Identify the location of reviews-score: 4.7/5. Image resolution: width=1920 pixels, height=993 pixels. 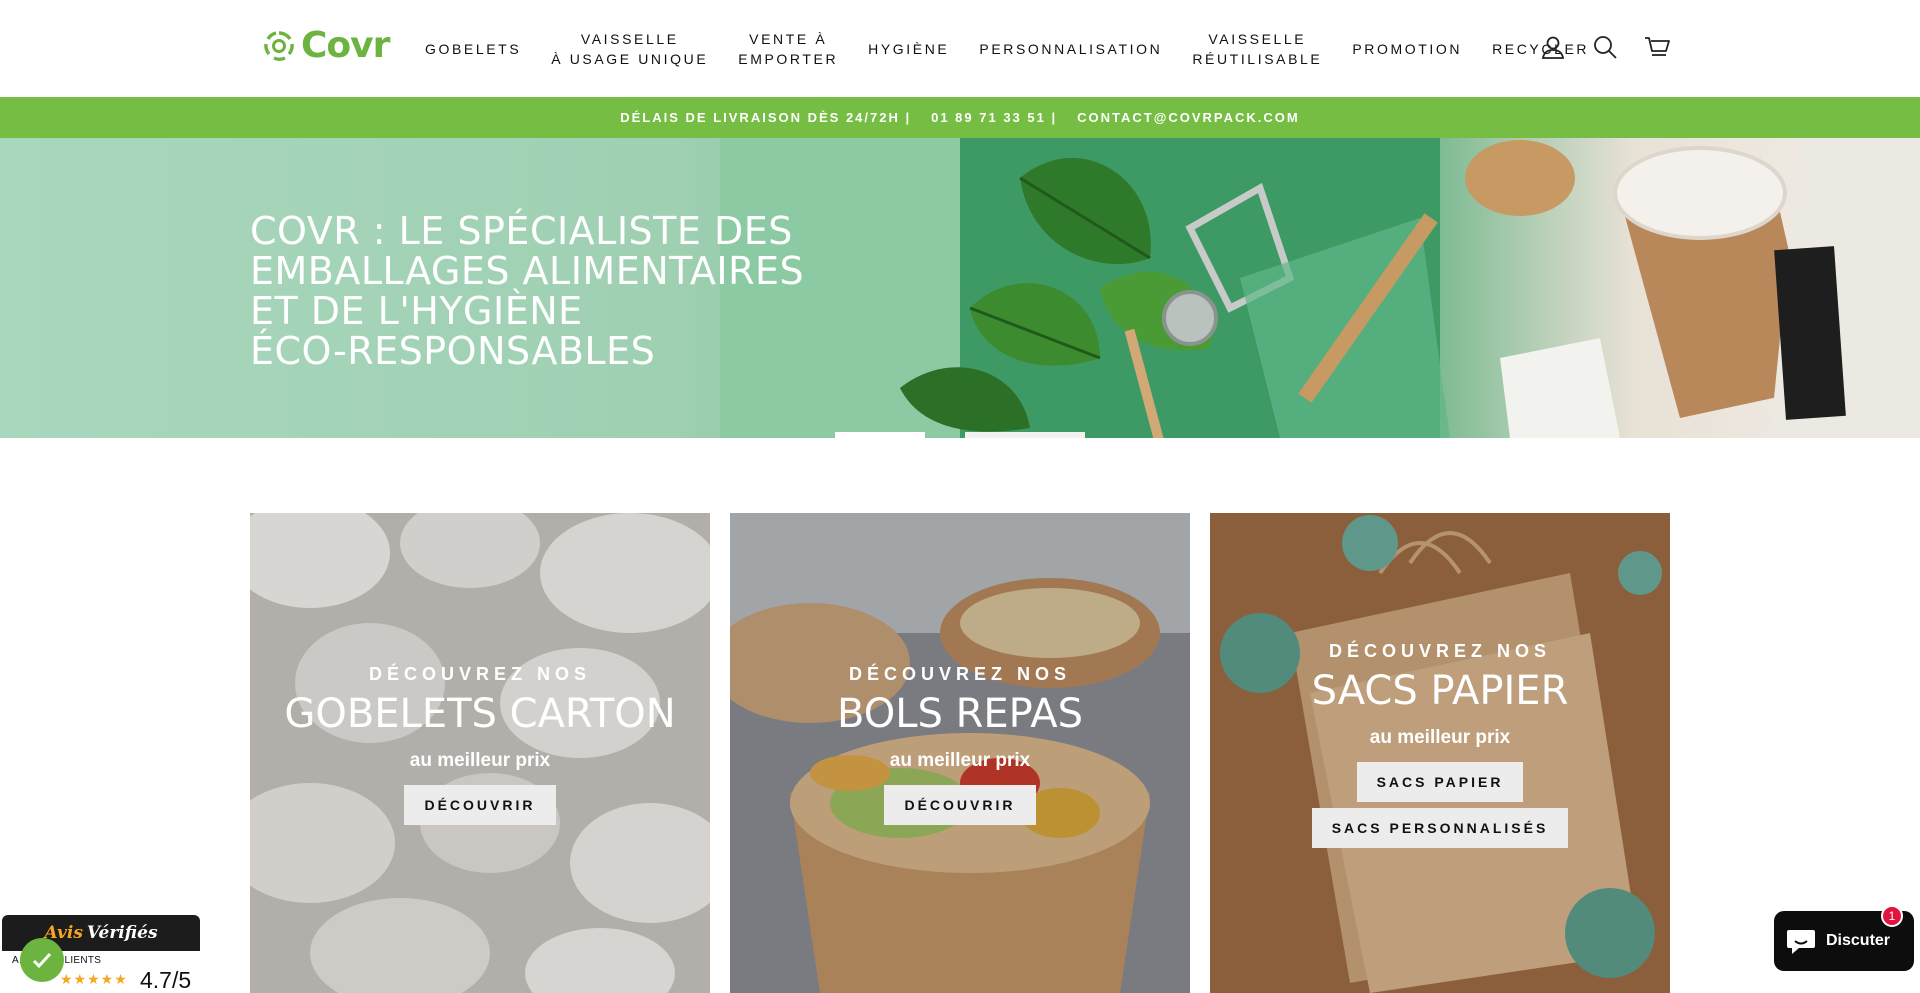
(166, 980).